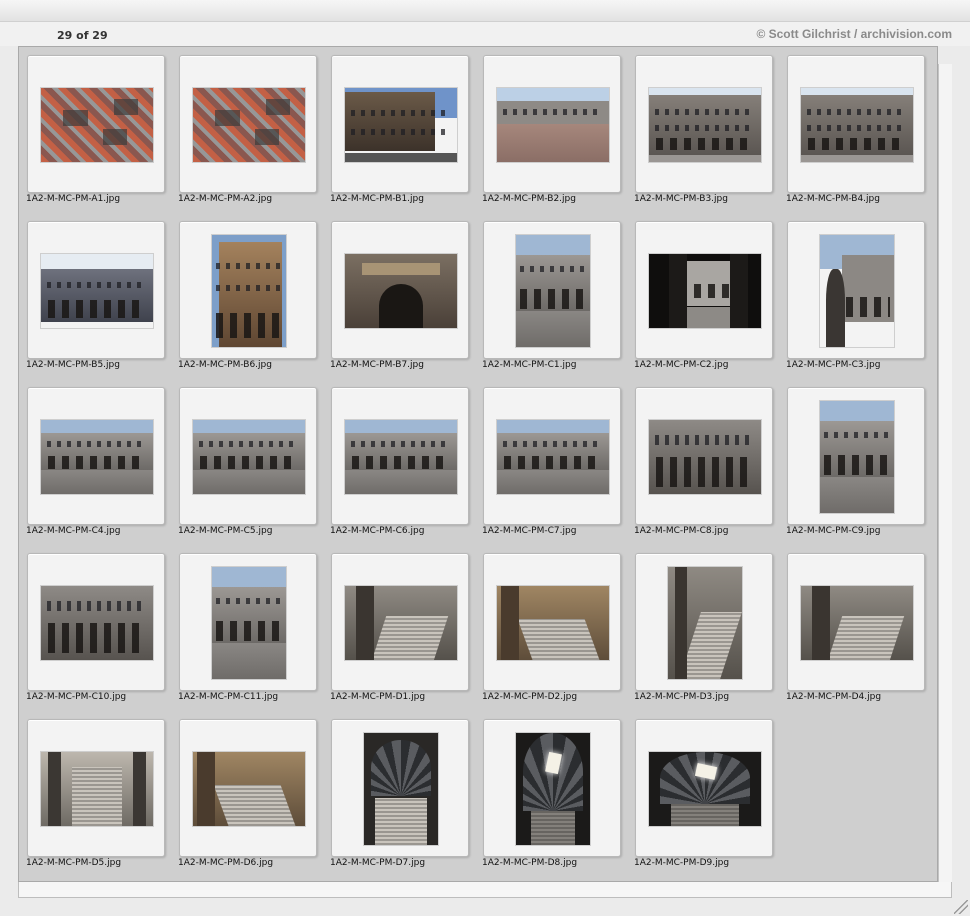 Image resolution: width=970 pixels, height=916 pixels. Describe the element at coordinates (225, 199) in the screenshot. I see `thumbnail-filename: 1A2-M-MC-PM-A2.jpg` at that location.